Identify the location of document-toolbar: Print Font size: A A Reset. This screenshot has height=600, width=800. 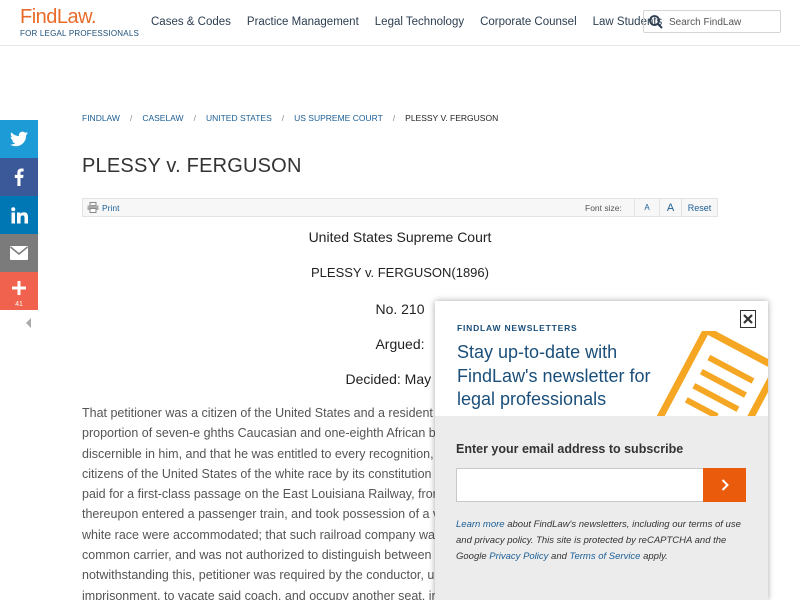
(400, 207).